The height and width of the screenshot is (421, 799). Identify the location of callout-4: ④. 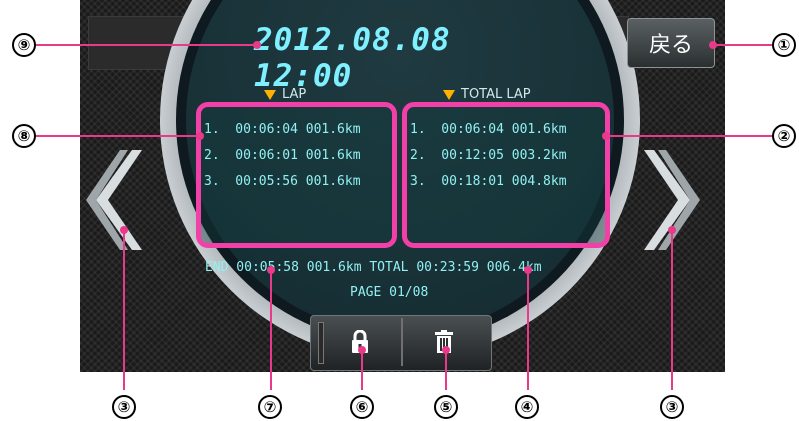
(527, 407).